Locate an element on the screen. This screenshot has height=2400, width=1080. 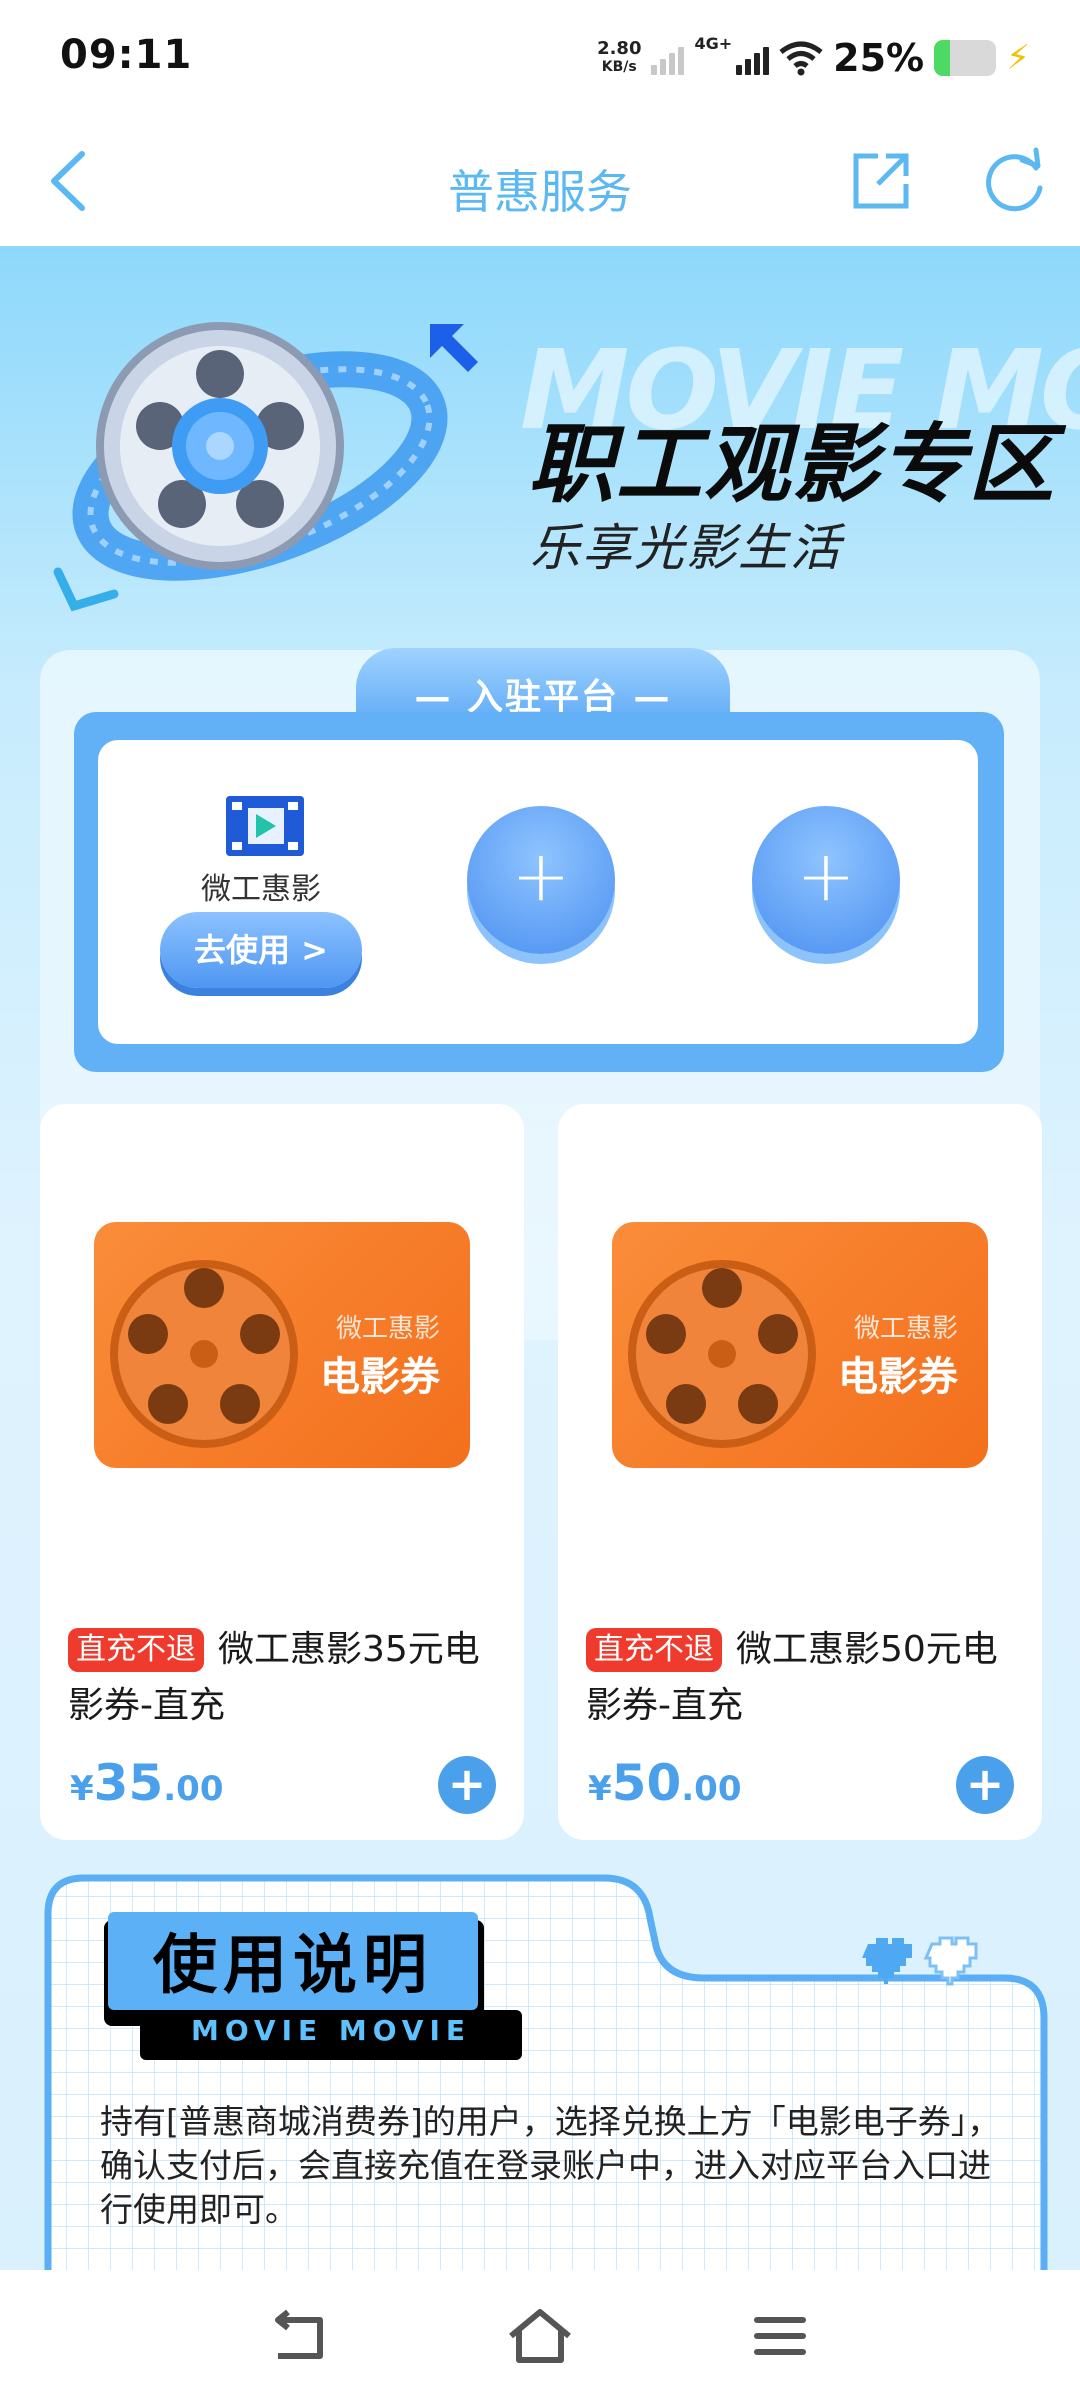
battery-percent: 25% is located at coordinates (879, 58).